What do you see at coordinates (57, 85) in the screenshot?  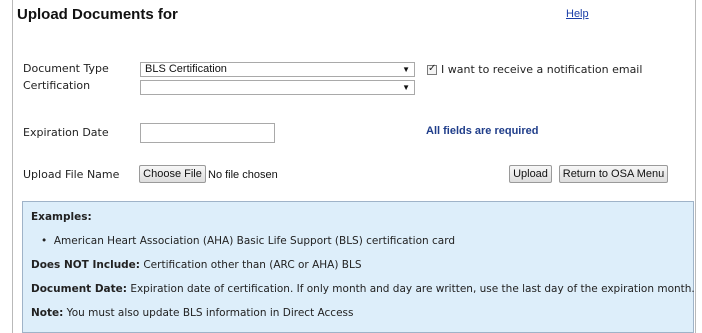 I see `certification-label: Certification` at bounding box center [57, 85].